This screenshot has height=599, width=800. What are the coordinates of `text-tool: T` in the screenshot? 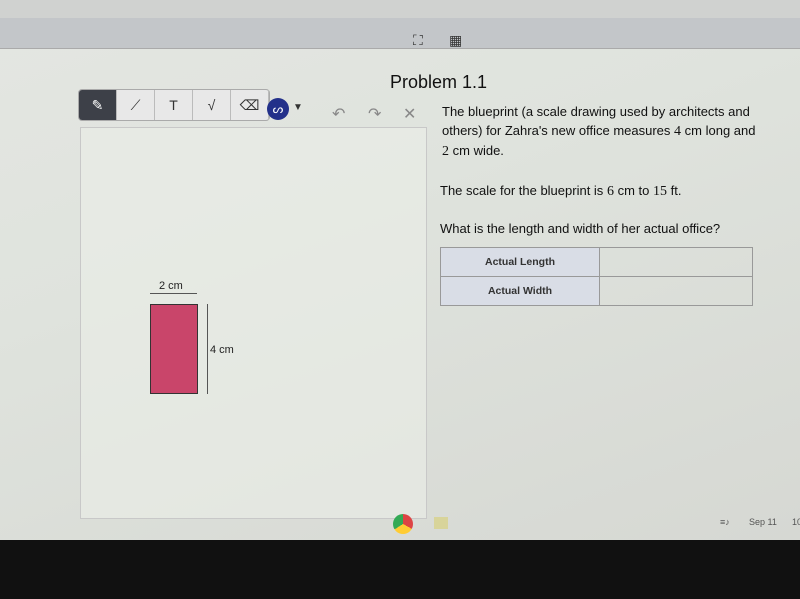 It's located at (174, 105).